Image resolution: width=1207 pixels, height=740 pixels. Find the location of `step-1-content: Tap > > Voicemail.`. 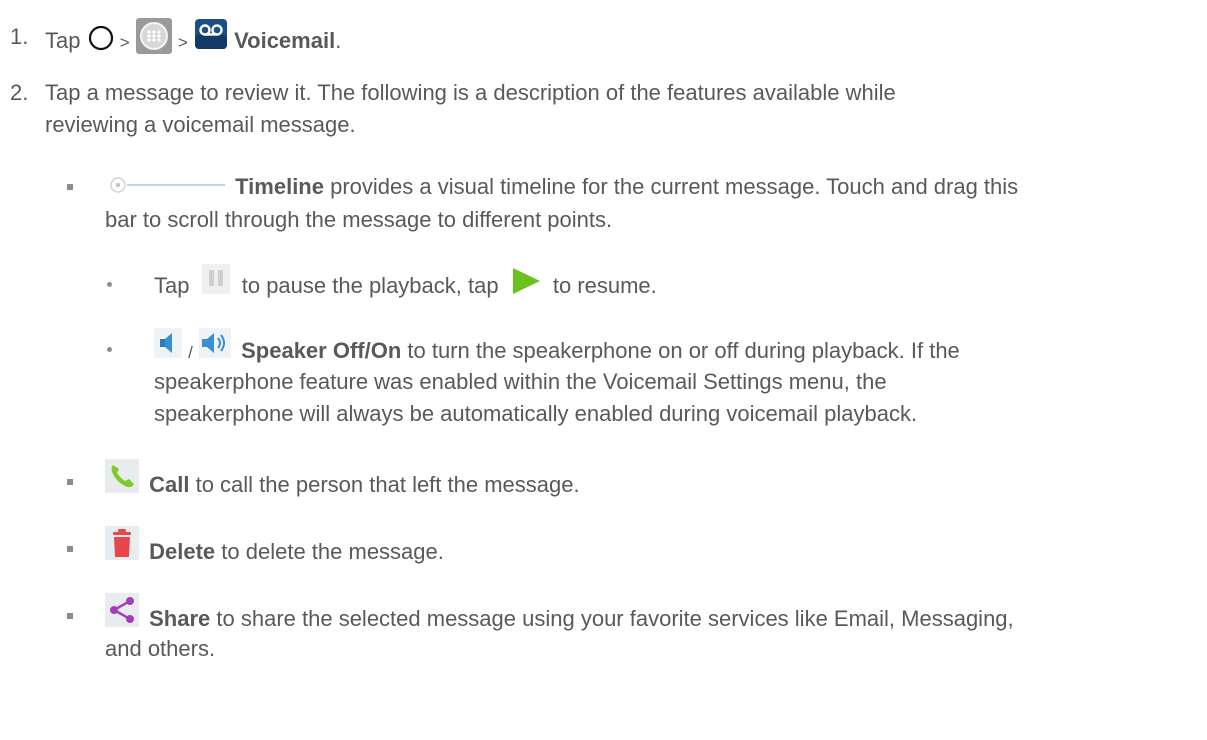

step-1-content: Tap > > Voicemail. is located at coordinates (193, 39).